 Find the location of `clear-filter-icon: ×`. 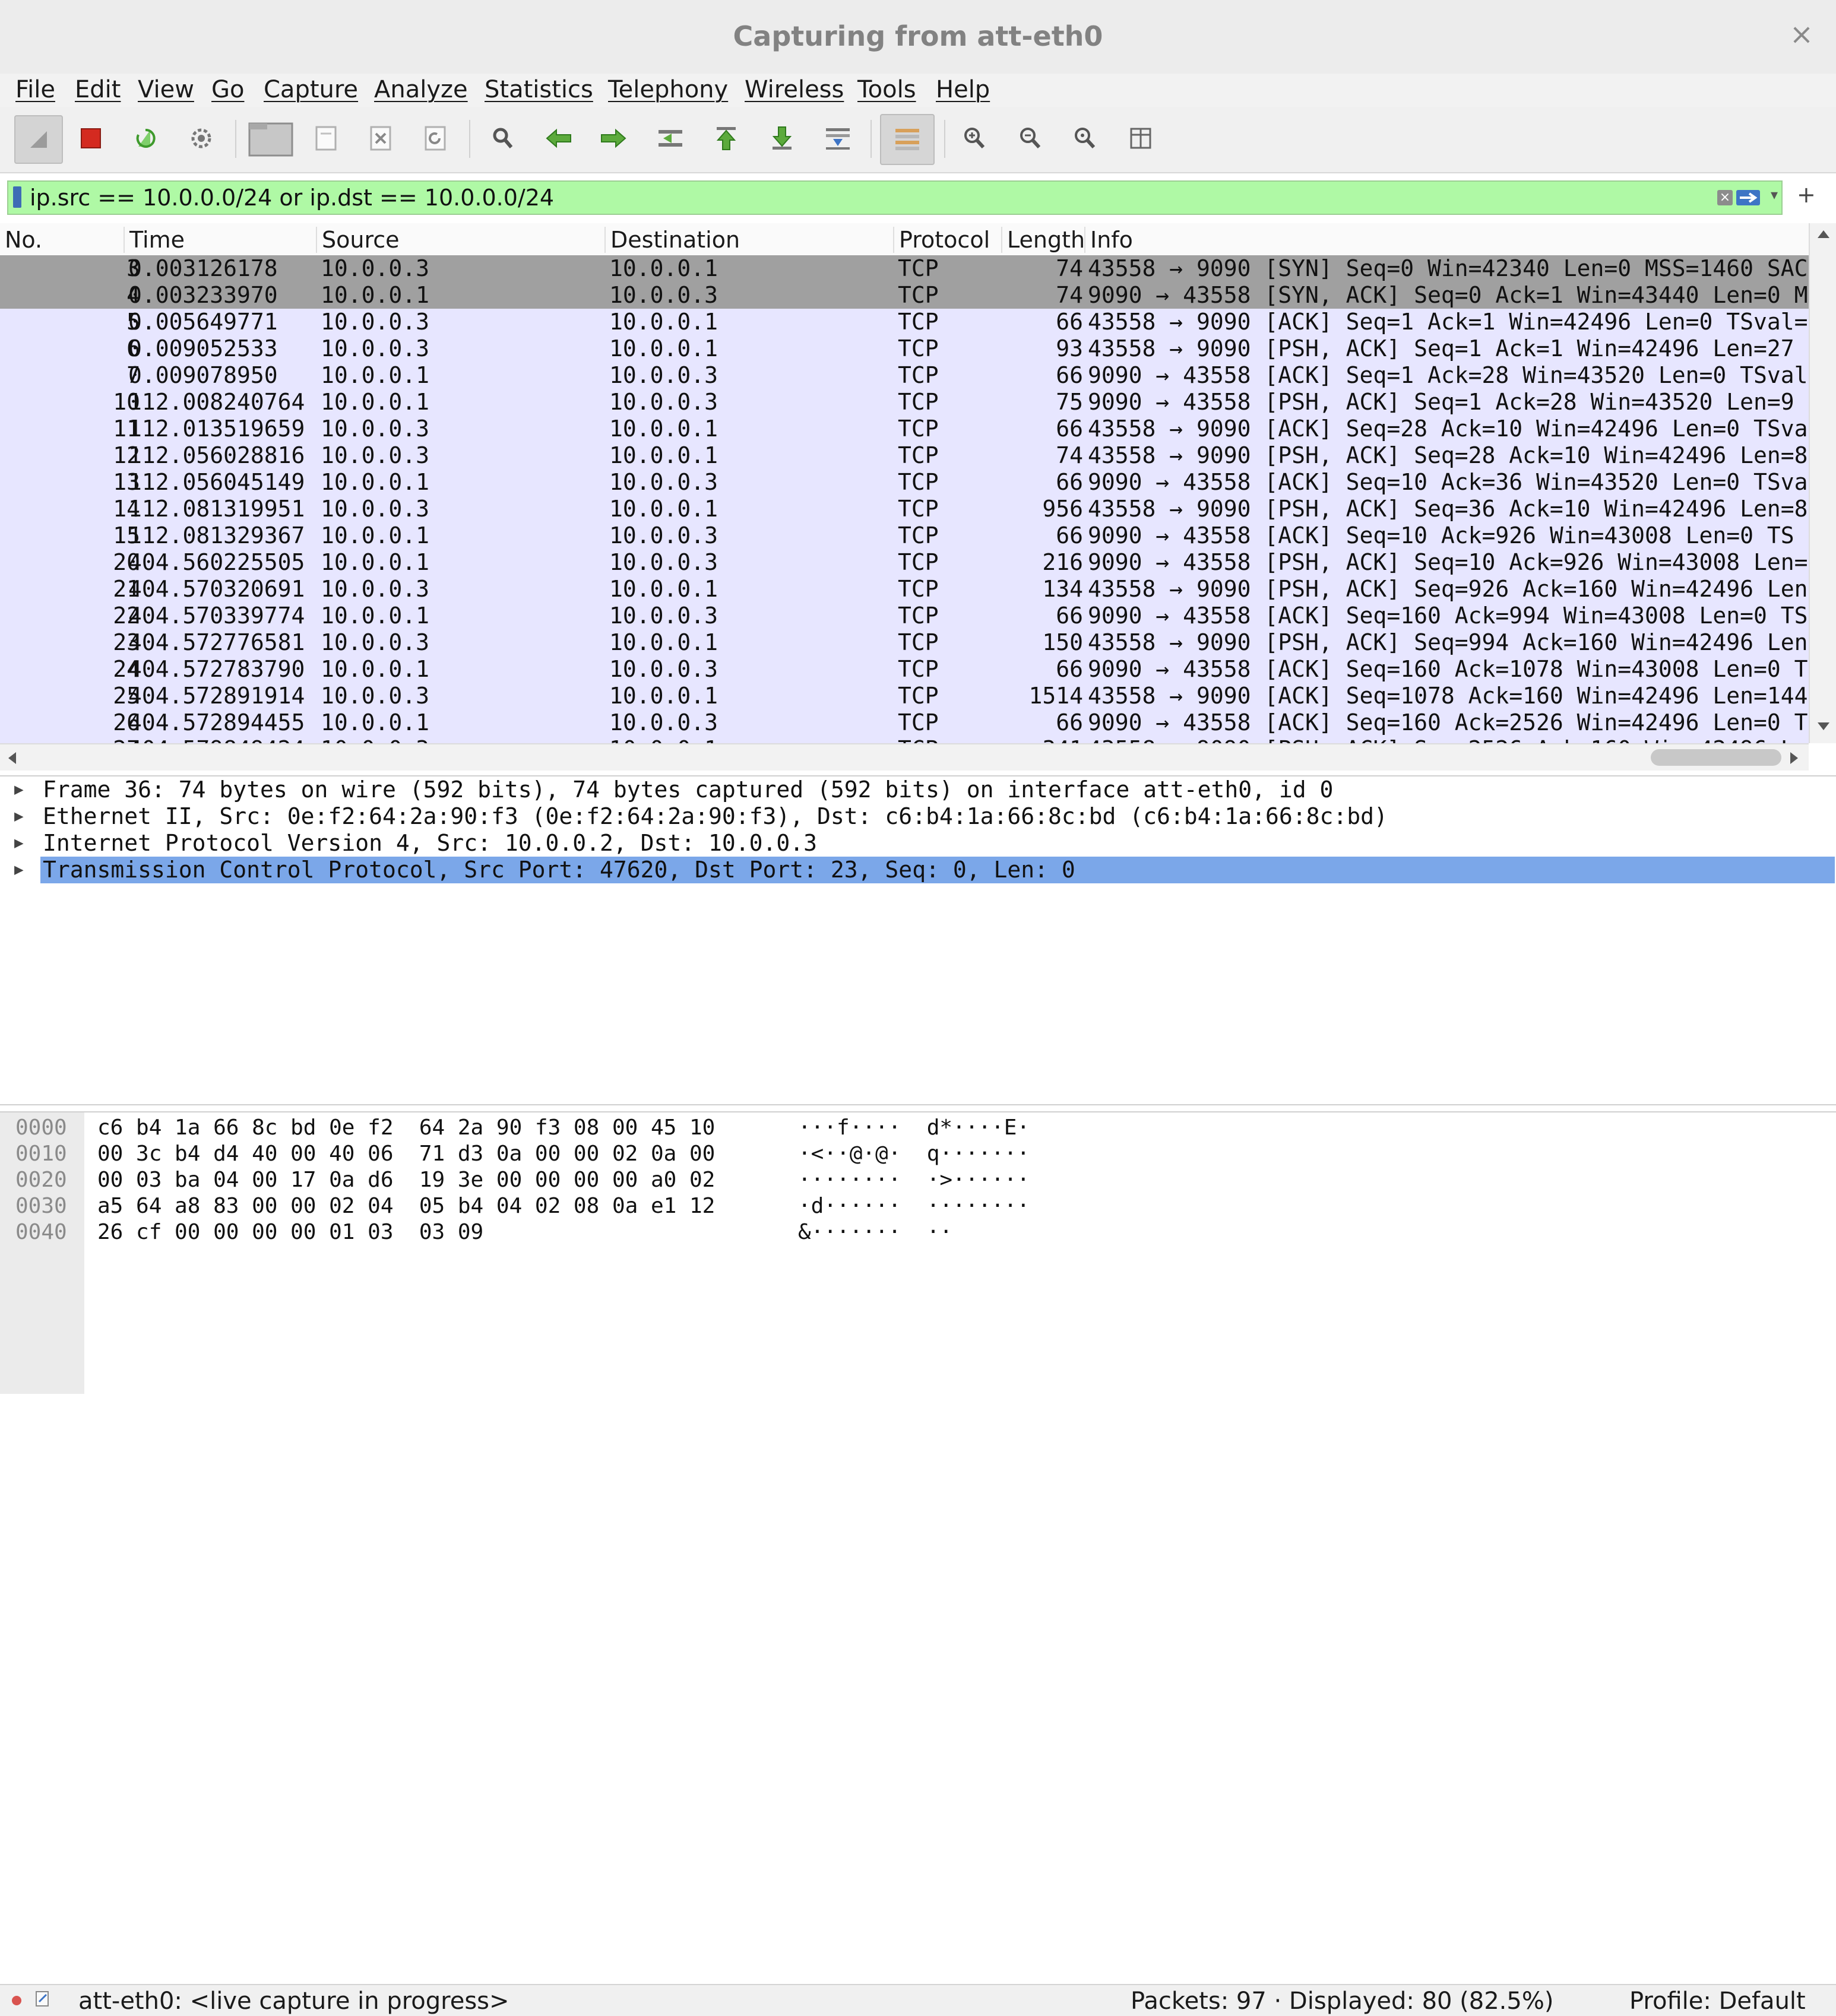

clear-filter-icon: × is located at coordinates (1725, 198).